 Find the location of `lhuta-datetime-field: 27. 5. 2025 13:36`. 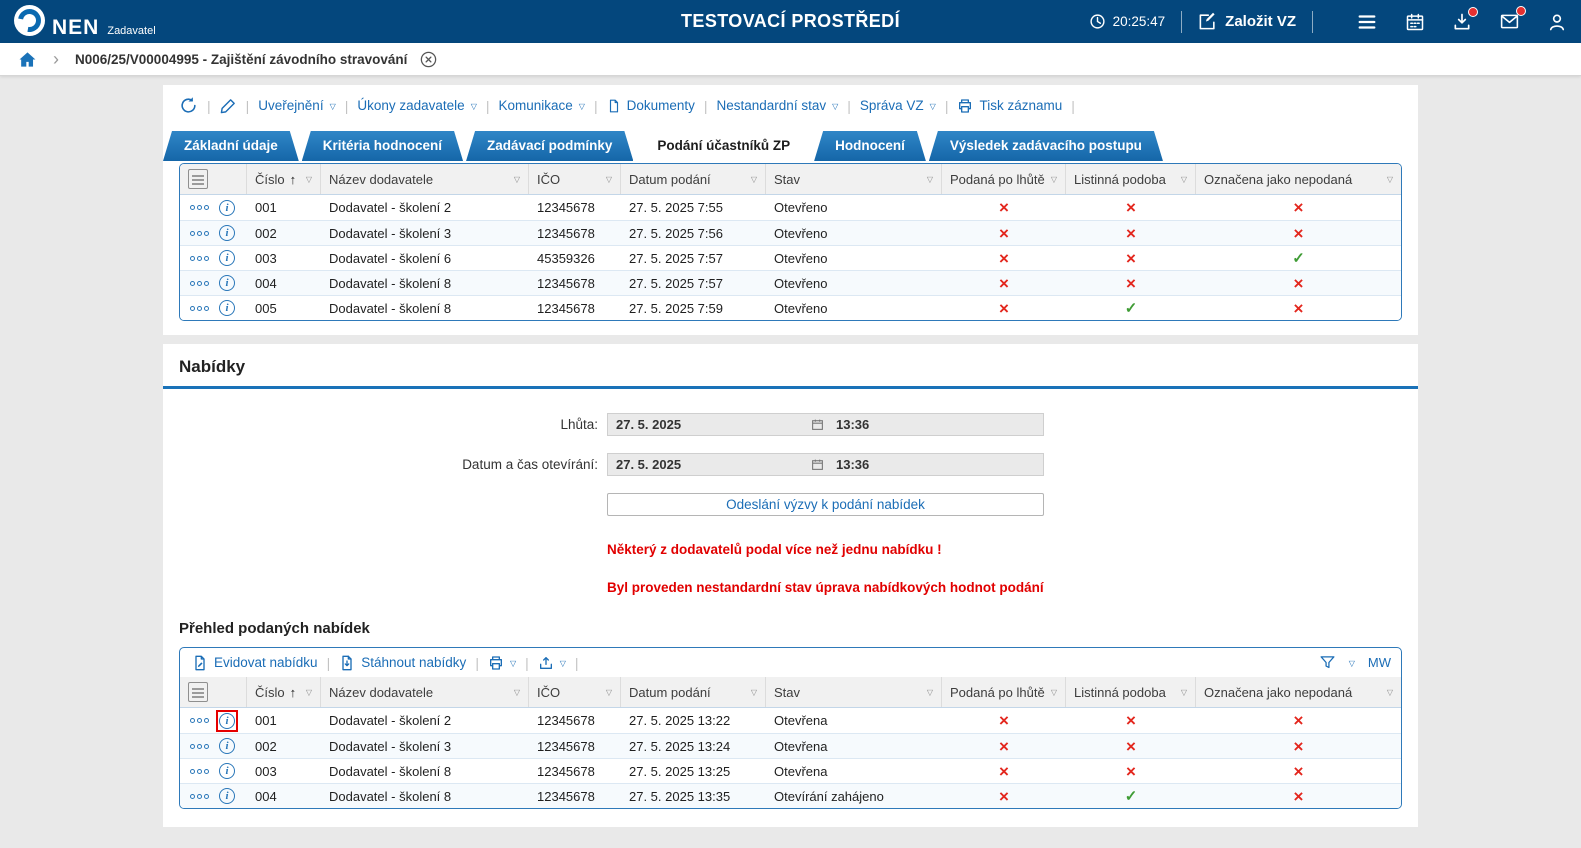

lhuta-datetime-field: 27. 5. 2025 13:36 is located at coordinates (825, 424).